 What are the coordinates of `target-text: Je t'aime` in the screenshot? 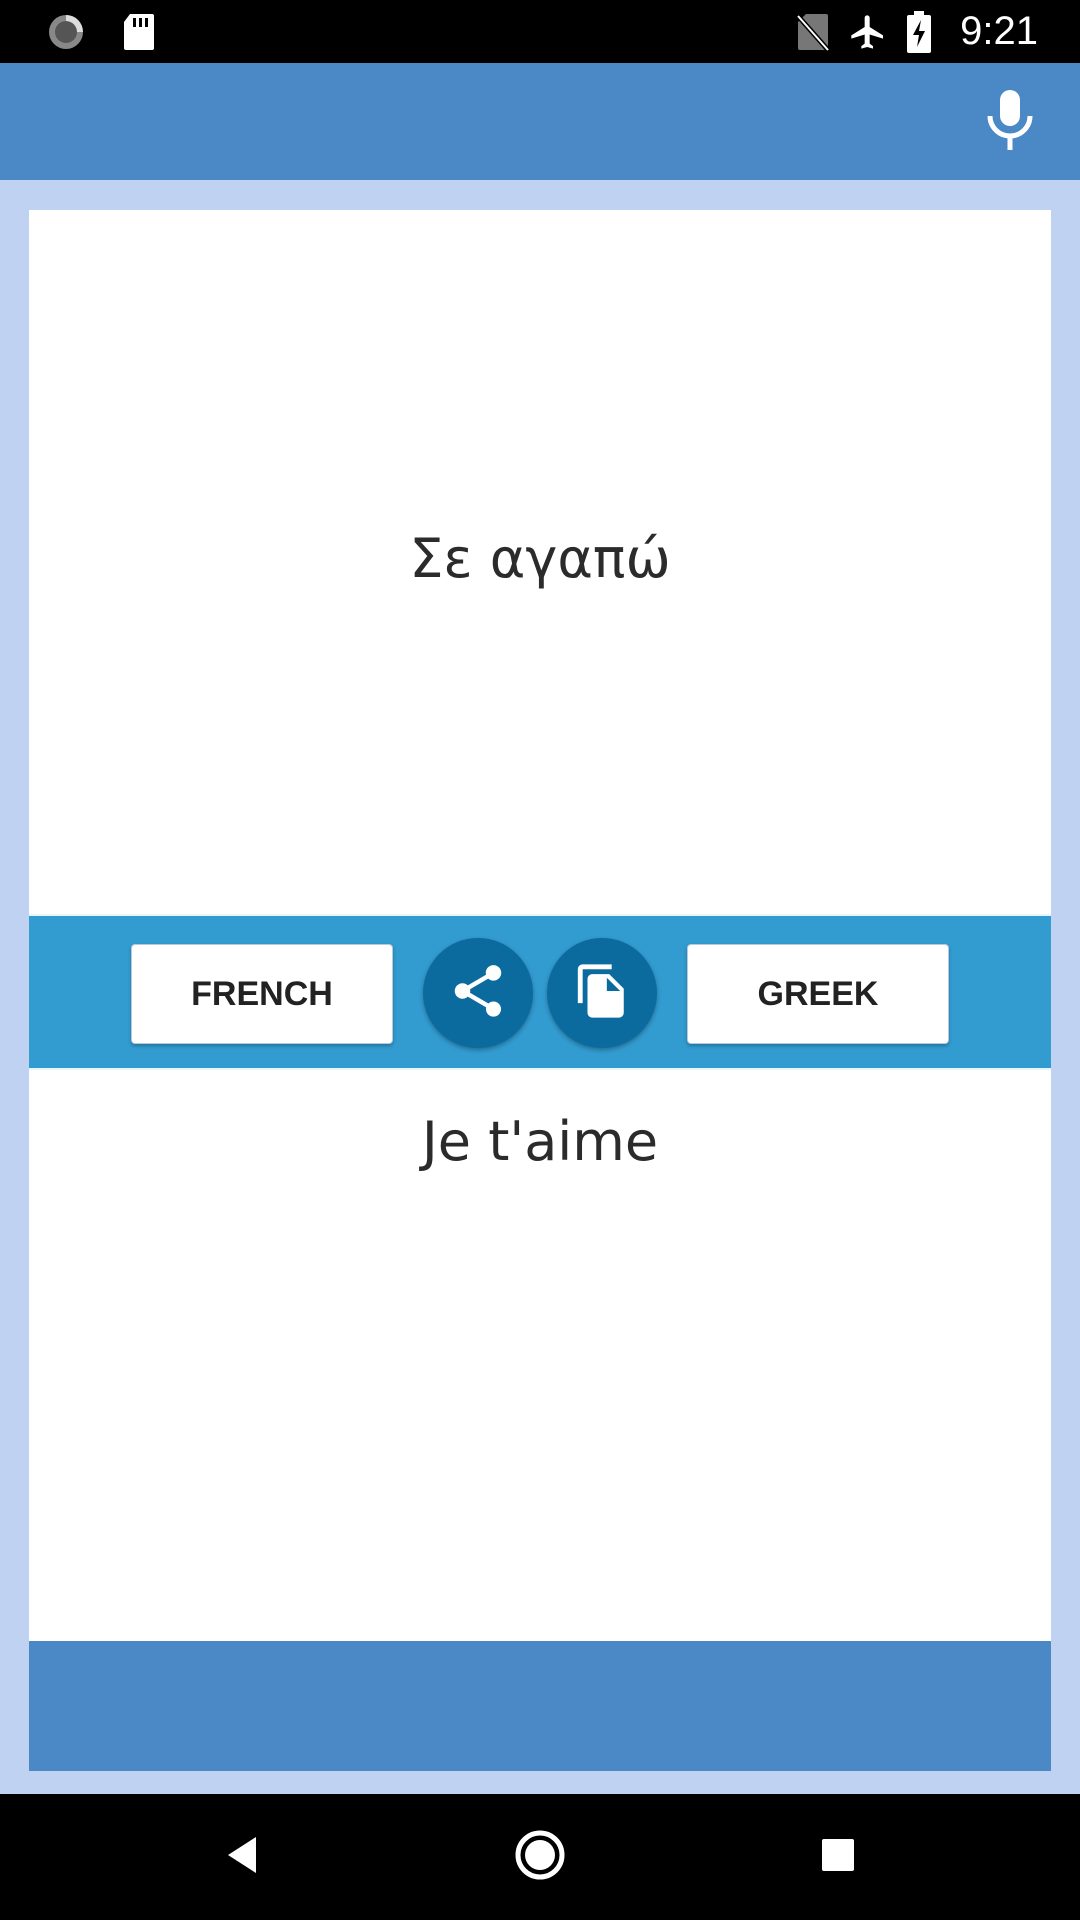 It's located at (540, 1141).